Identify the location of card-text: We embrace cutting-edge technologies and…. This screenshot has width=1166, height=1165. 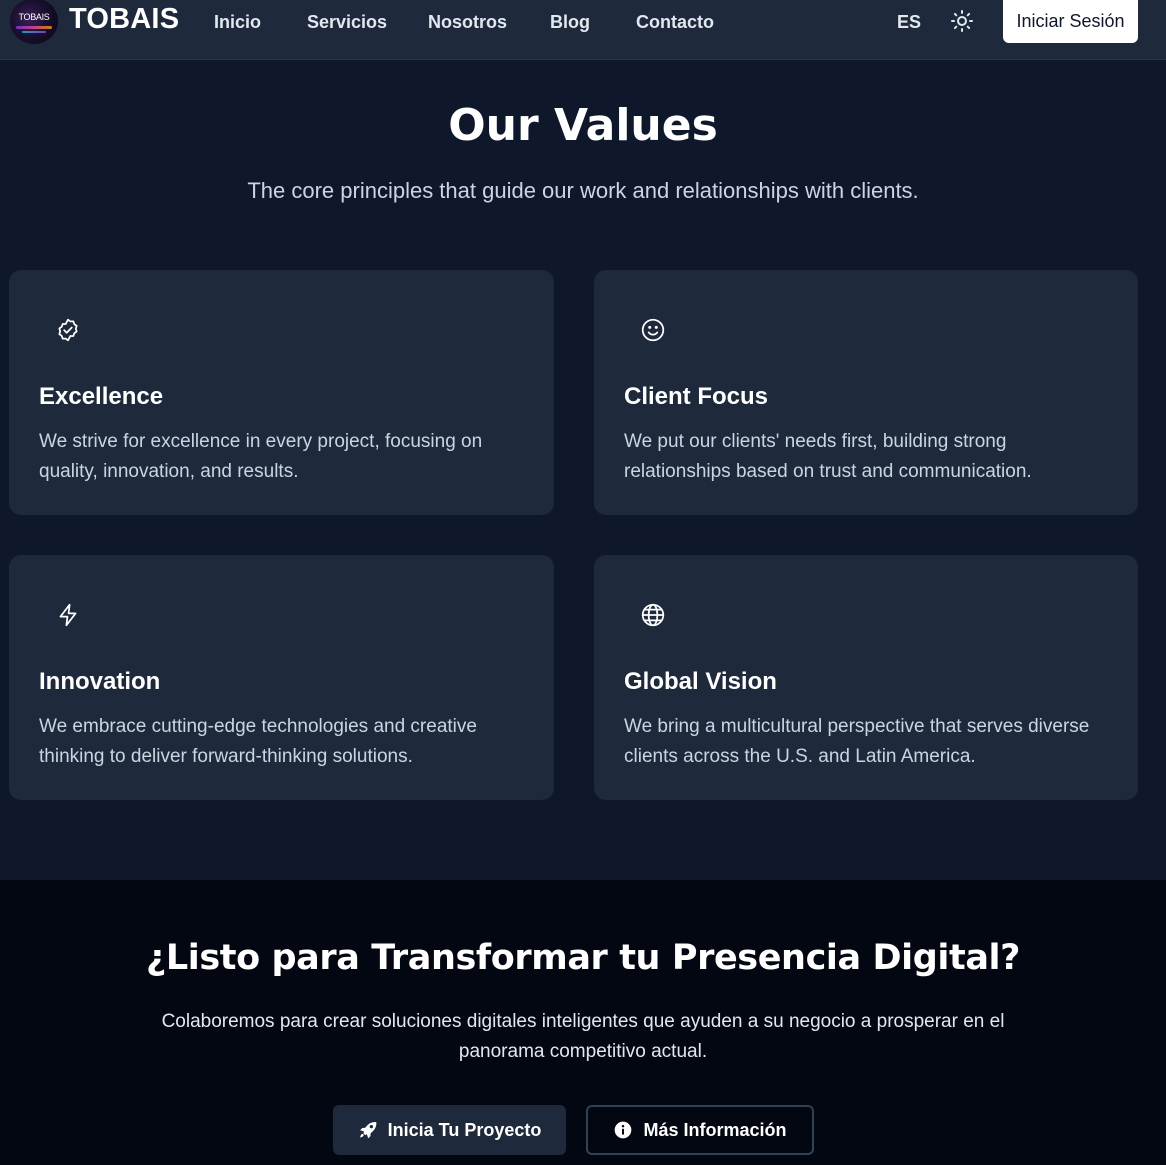
(258, 741).